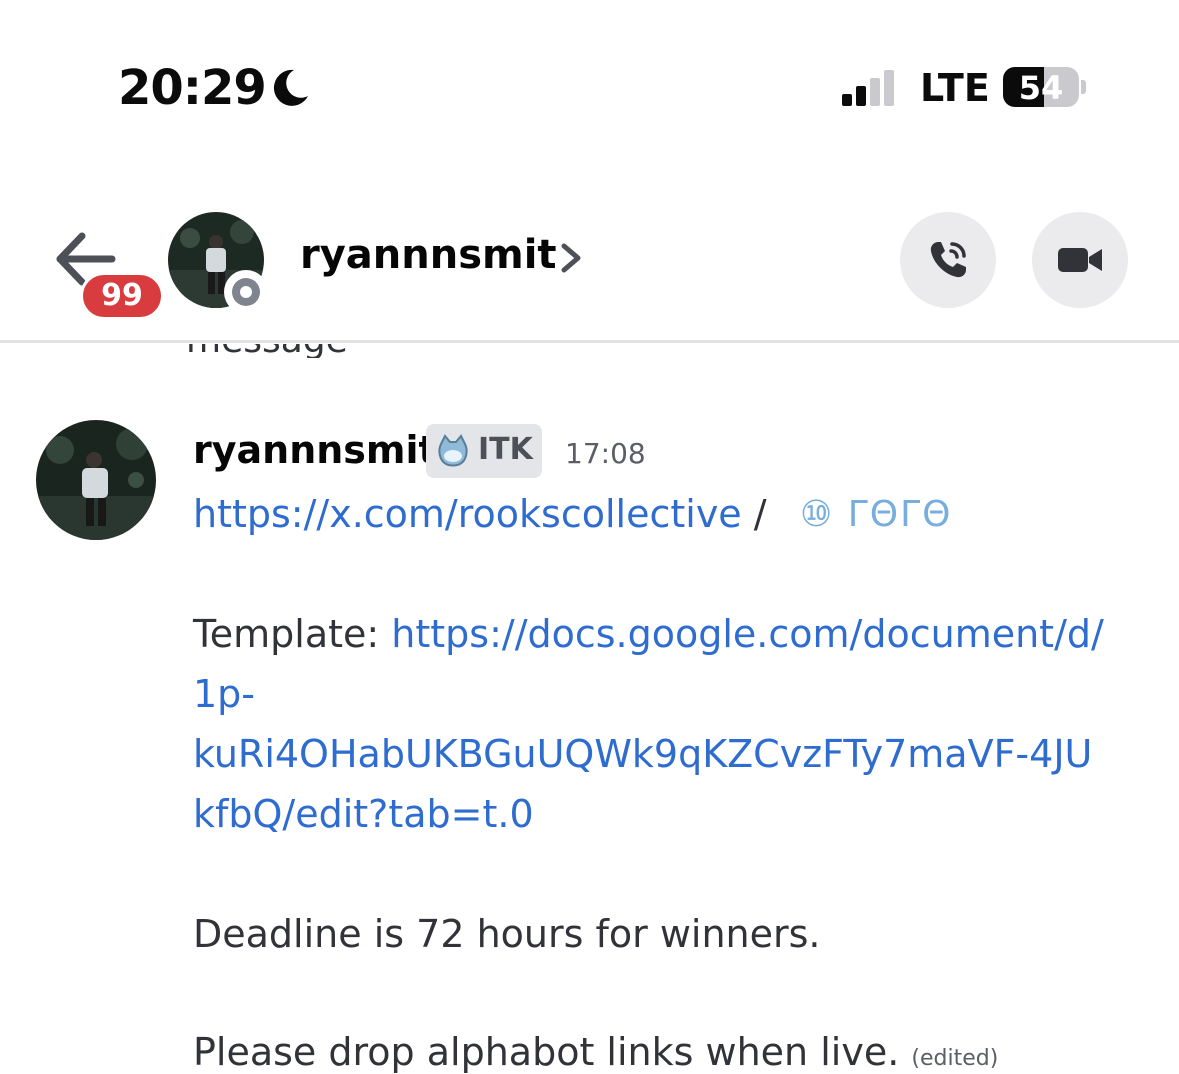 This screenshot has height=1074, width=1179. Describe the element at coordinates (428, 255) in the screenshot. I see `header-username: ryannnsmit` at that location.